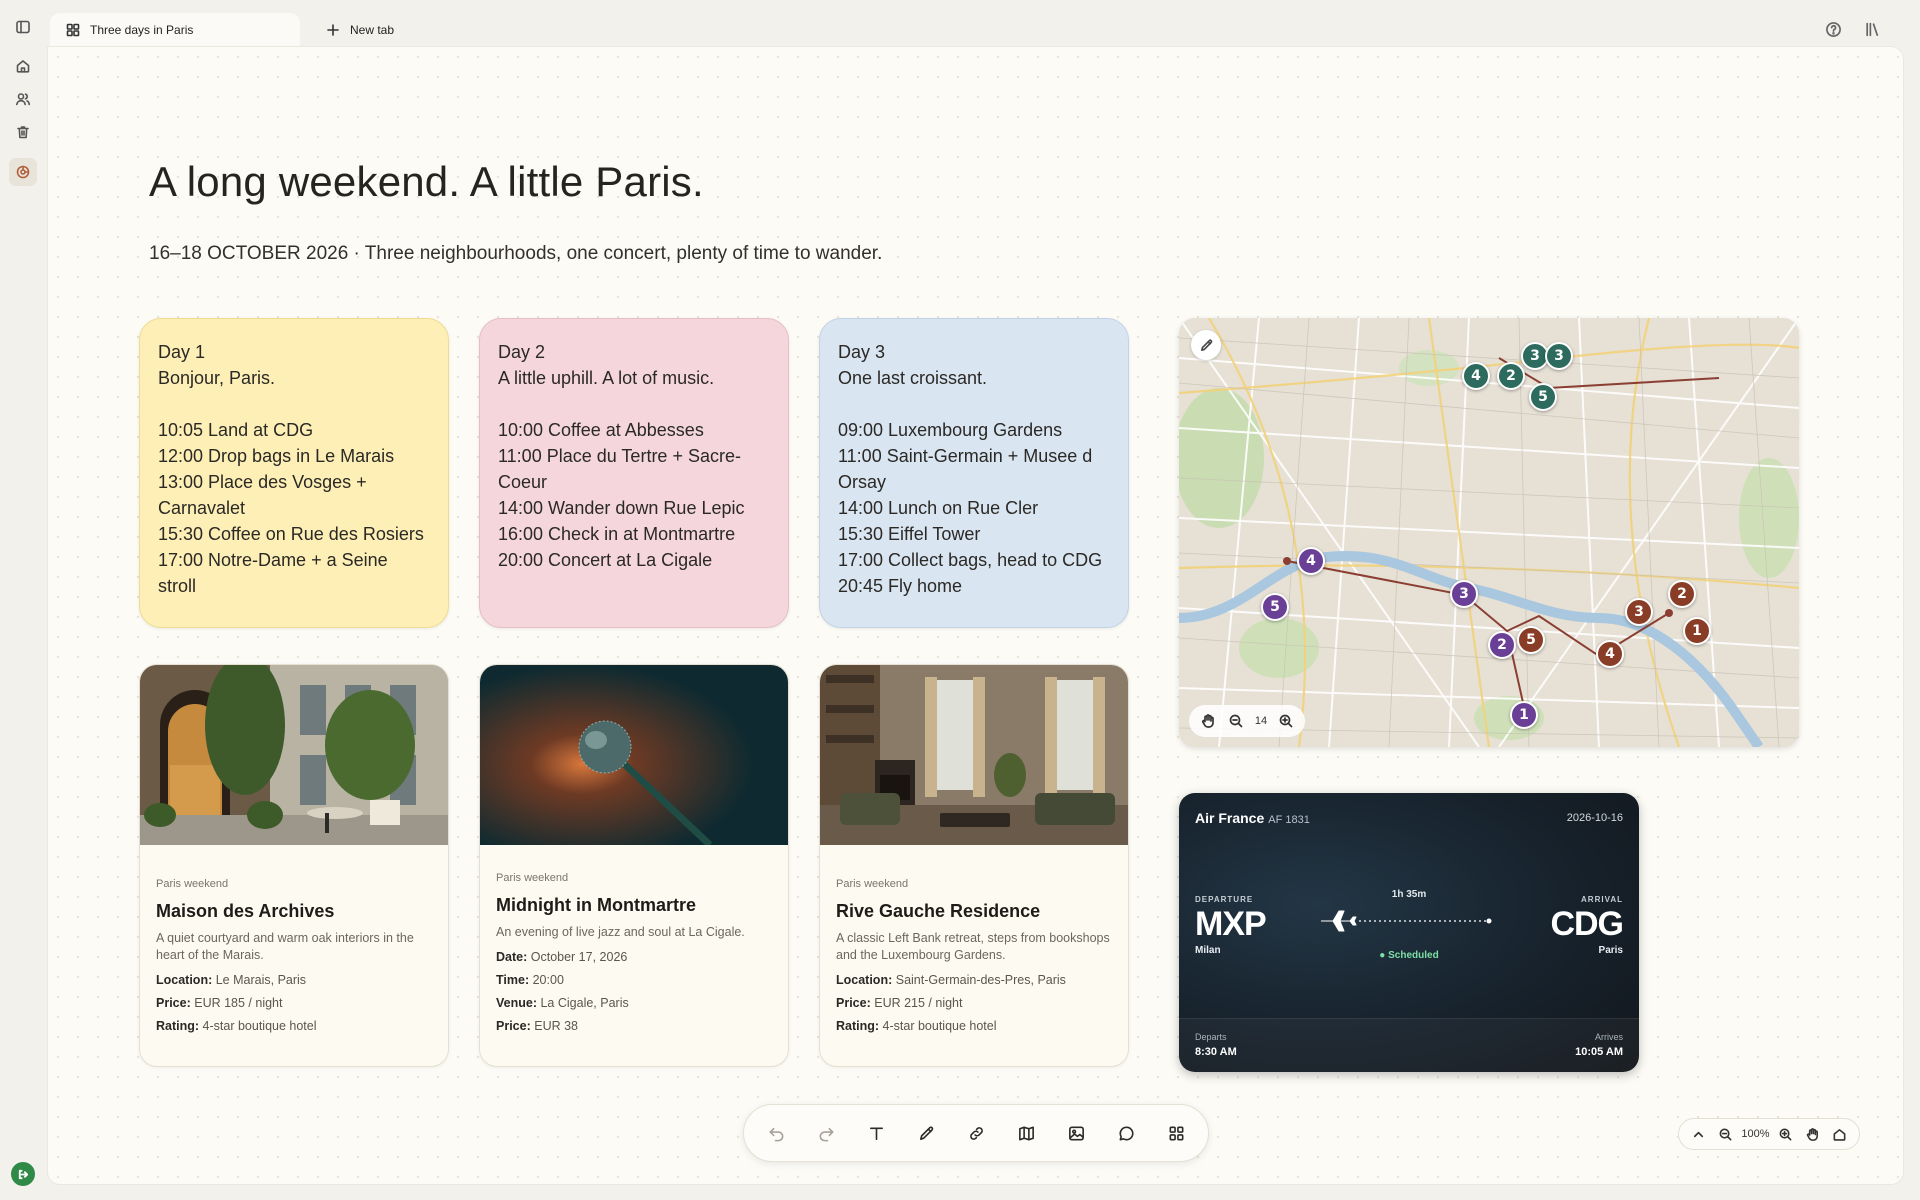 Image resolution: width=1920 pixels, height=1200 pixels. What do you see at coordinates (1839, 1134) in the screenshot?
I see `home-view-icon` at bounding box center [1839, 1134].